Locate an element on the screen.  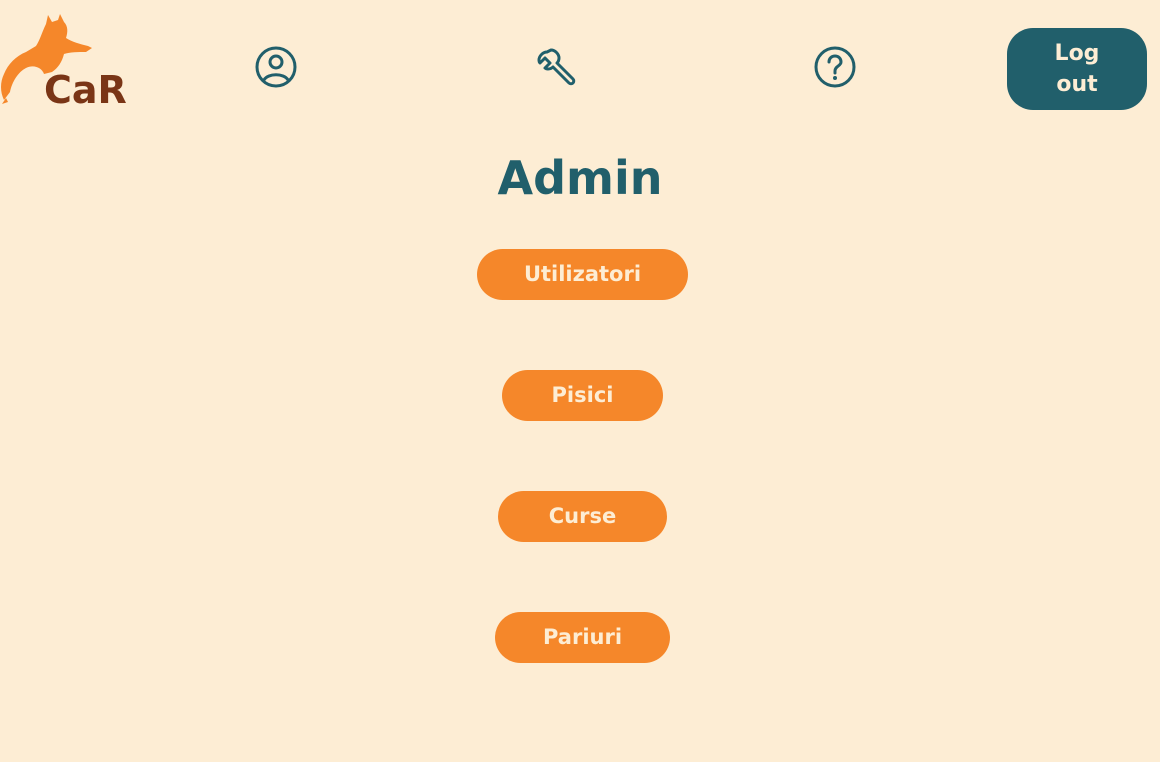
help-nav-button is located at coordinates (835, 67).